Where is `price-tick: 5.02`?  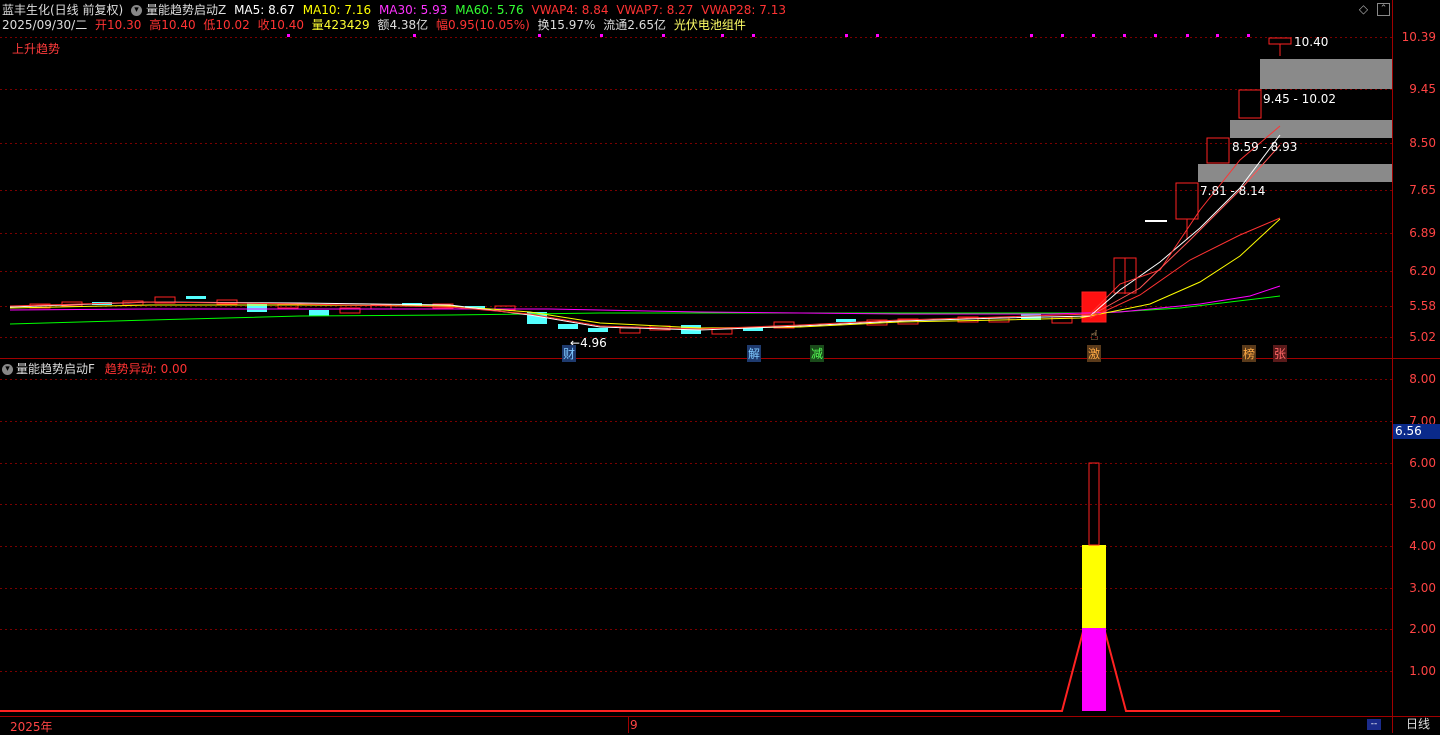 price-tick: 5.02 is located at coordinates (1422, 337).